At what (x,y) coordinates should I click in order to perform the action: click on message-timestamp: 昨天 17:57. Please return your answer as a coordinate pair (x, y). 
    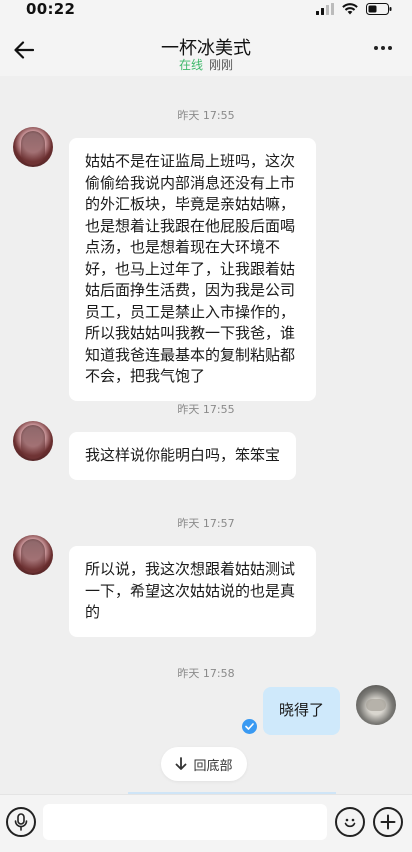
    Looking at the image, I should click on (206, 523).